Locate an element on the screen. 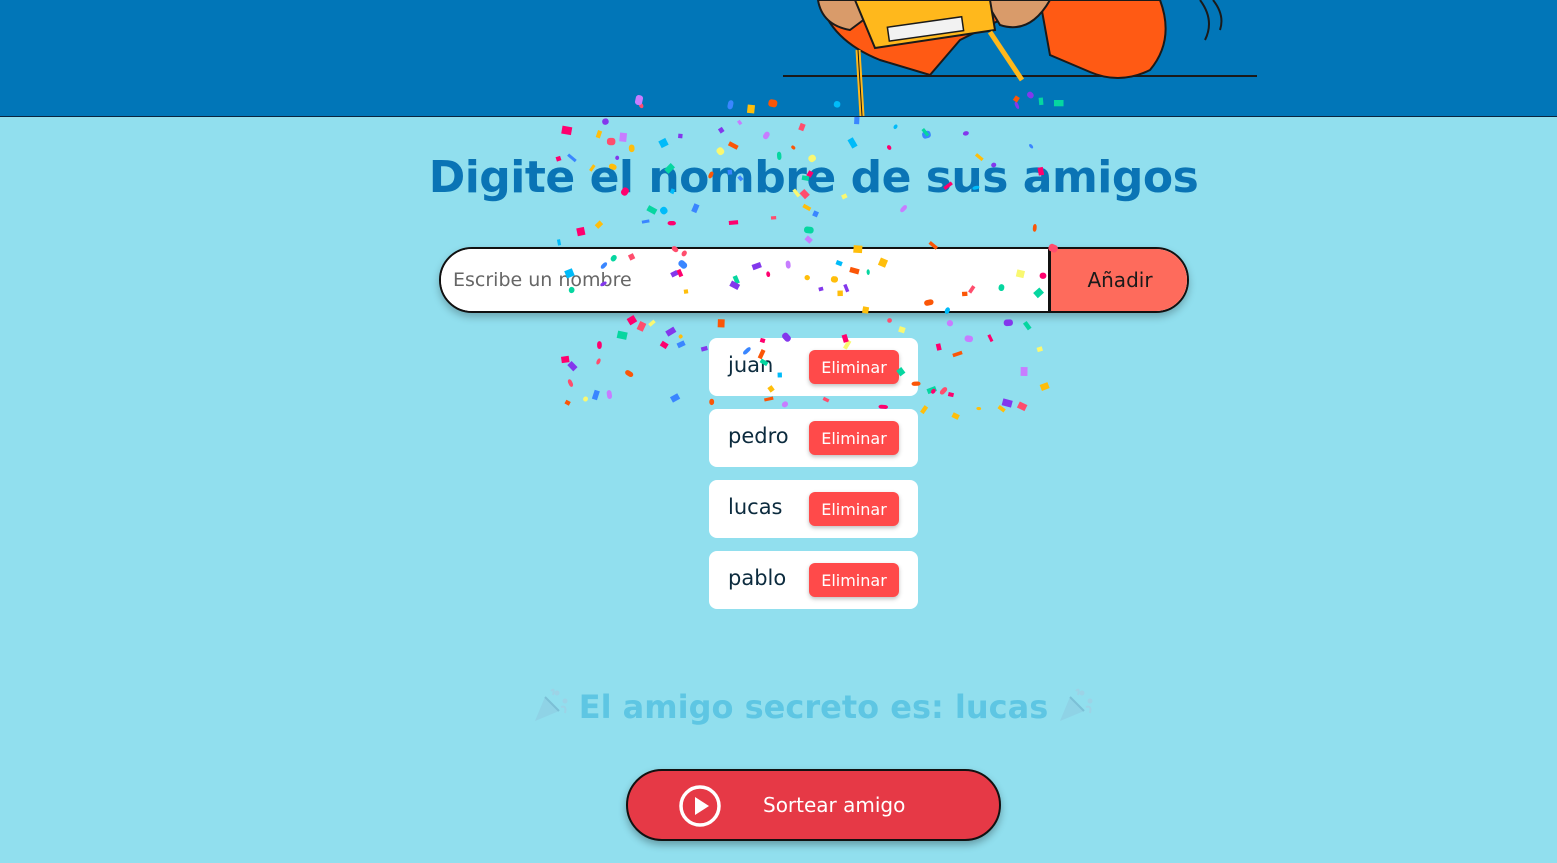 Image resolution: width=1557 pixels, height=863 pixels. friend-name: pablo is located at coordinates (757, 578).